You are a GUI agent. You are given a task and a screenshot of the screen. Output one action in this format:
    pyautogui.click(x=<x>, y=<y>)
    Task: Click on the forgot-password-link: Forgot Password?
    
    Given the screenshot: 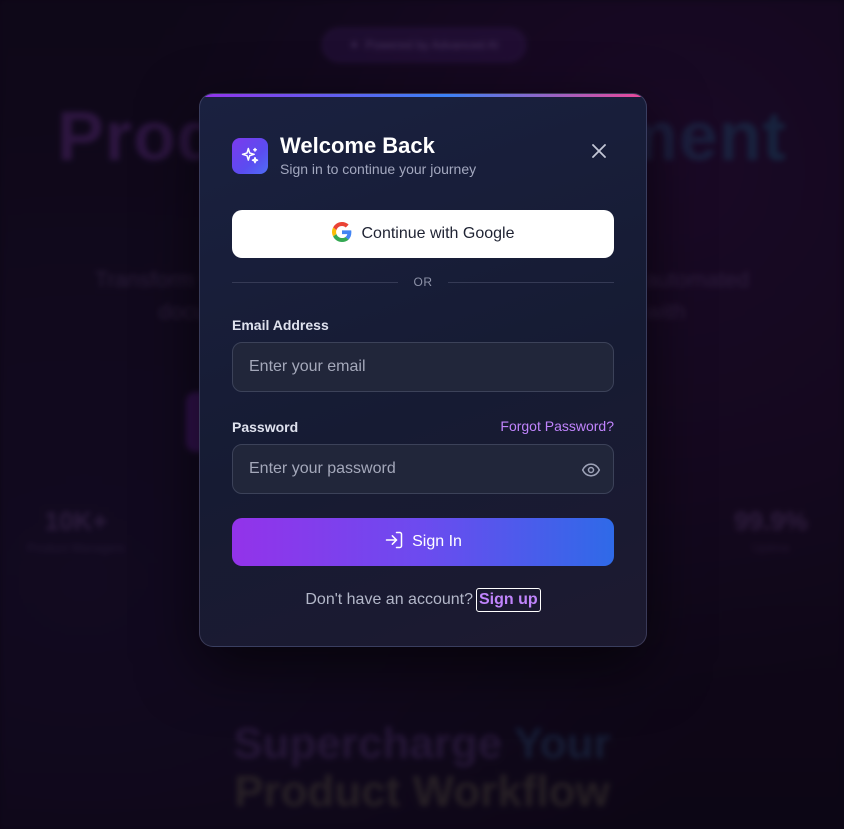 What is the action you would take?
    pyautogui.click(x=557, y=426)
    